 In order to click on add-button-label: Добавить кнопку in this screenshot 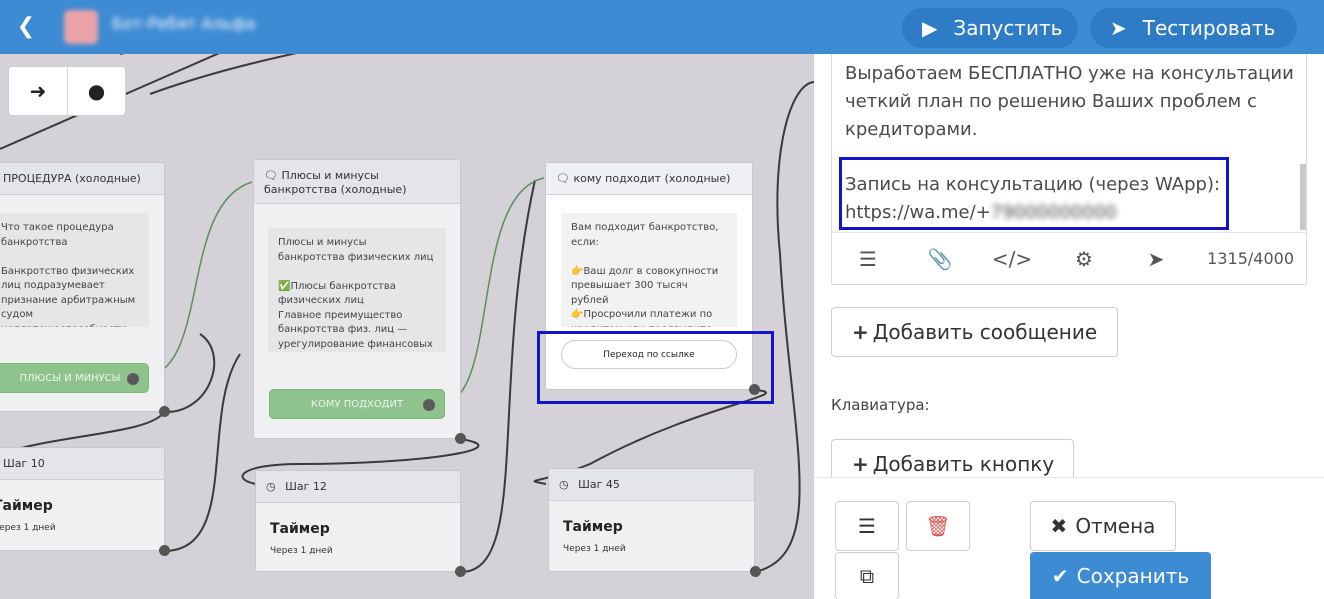, I will do `click(963, 464)`.